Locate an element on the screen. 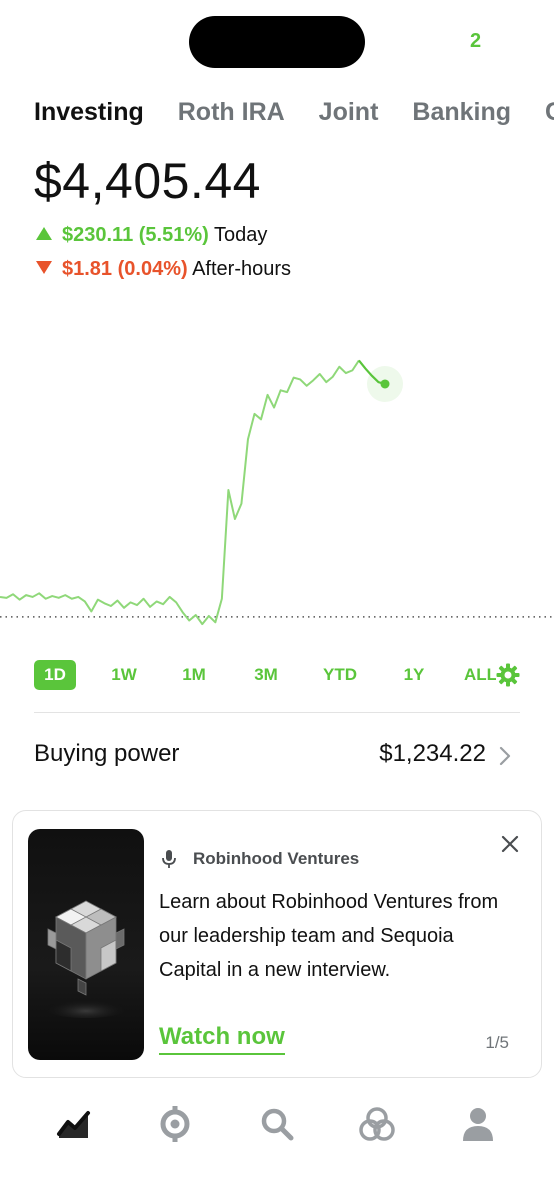 This screenshot has width=554, height=1200. today-change-label: Today is located at coordinates (240, 235).